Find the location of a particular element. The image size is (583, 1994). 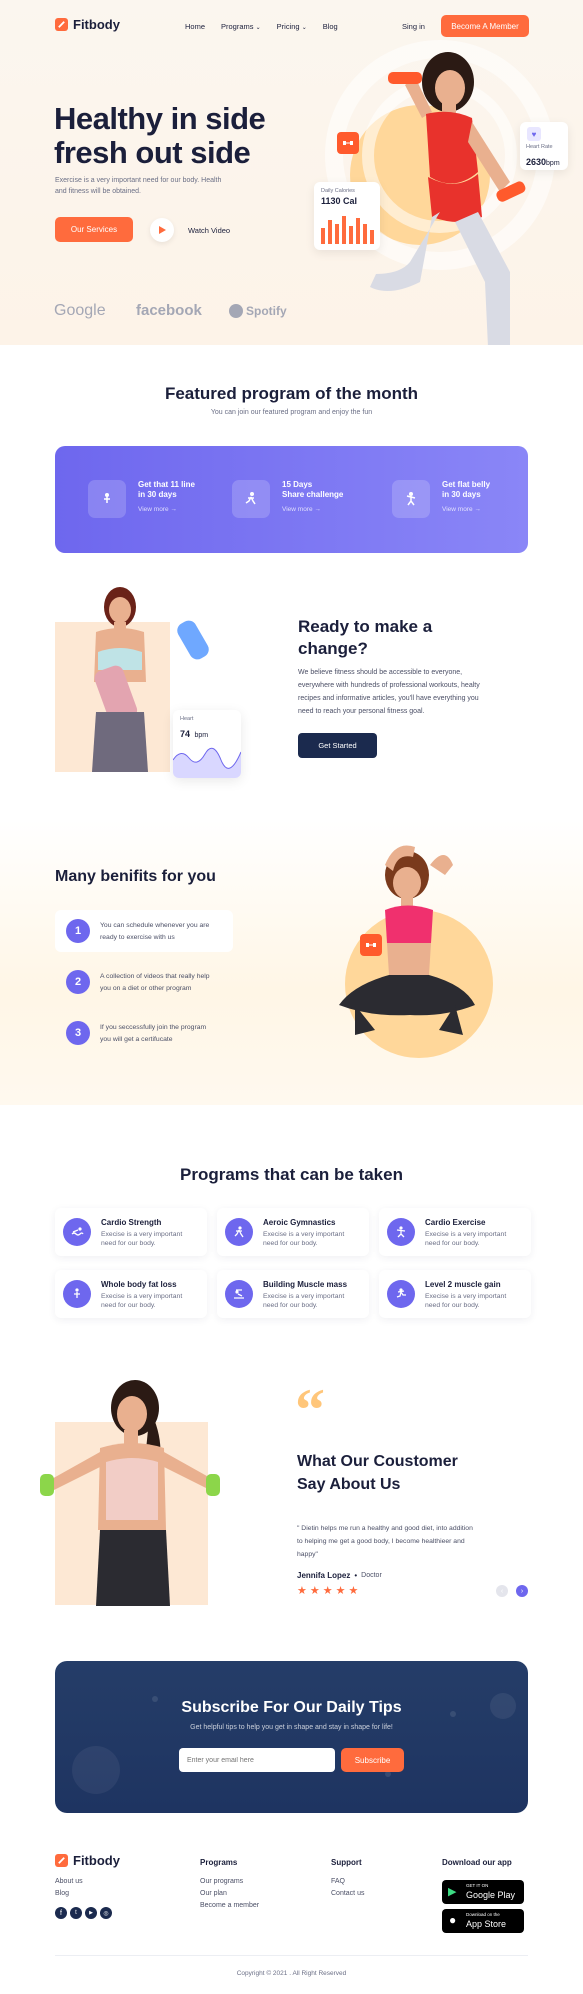

heart-rate-card: ♥ Heart Rate 2630bpm is located at coordinates (544, 146).